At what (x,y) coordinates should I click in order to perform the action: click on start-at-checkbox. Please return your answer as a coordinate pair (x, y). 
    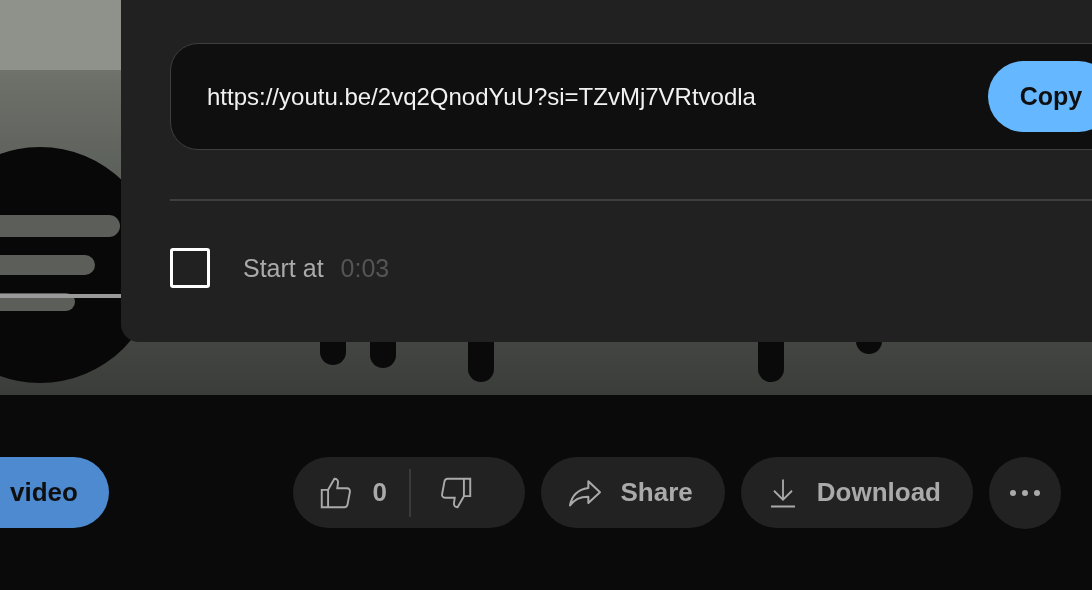
    Looking at the image, I should click on (190, 268).